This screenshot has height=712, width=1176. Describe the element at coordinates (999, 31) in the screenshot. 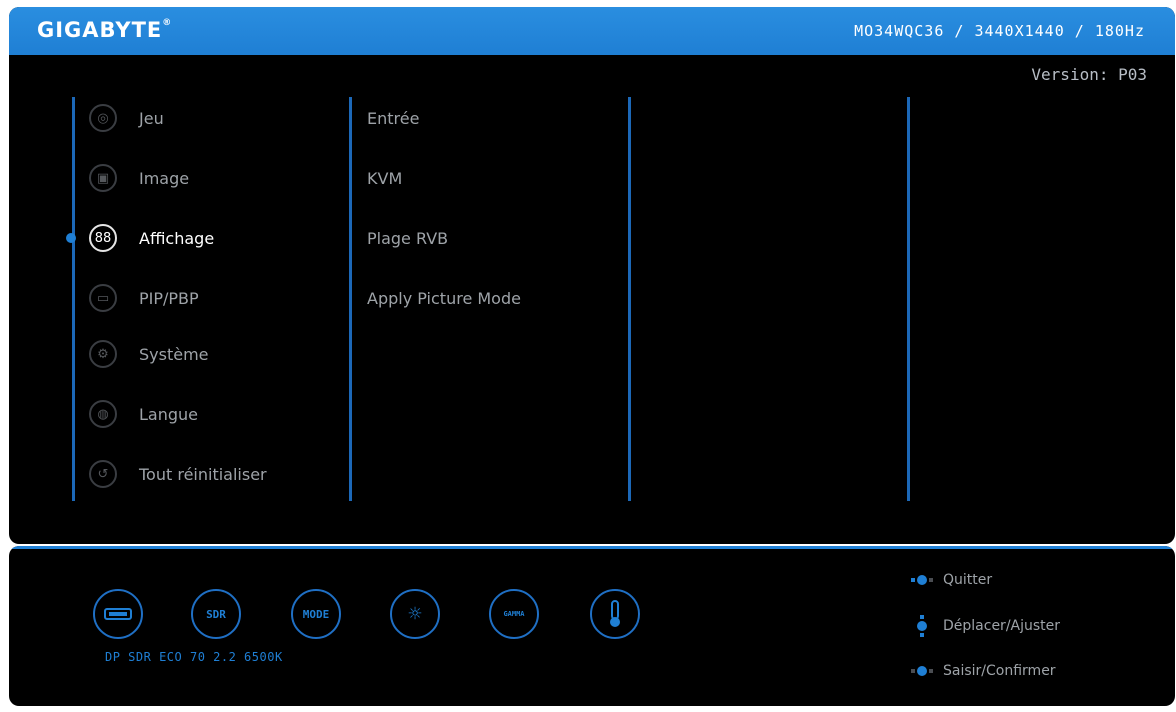

I see `model-info: MO34WQC36 / 3440X1440 / 180Hz` at that location.